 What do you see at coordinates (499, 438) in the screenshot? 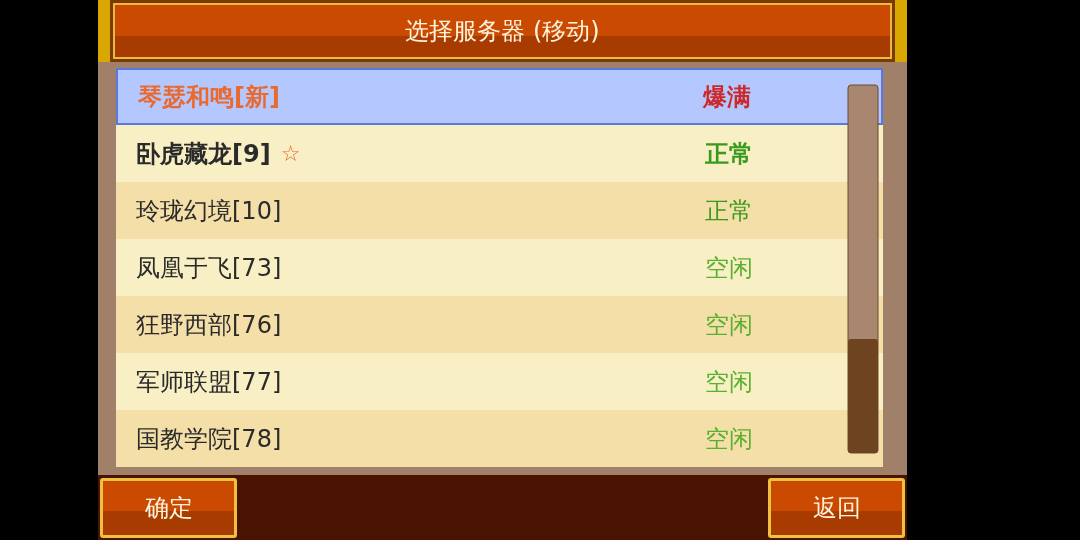
I see `server-row: 国教学院[78] 空闲` at bounding box center [499, 438].